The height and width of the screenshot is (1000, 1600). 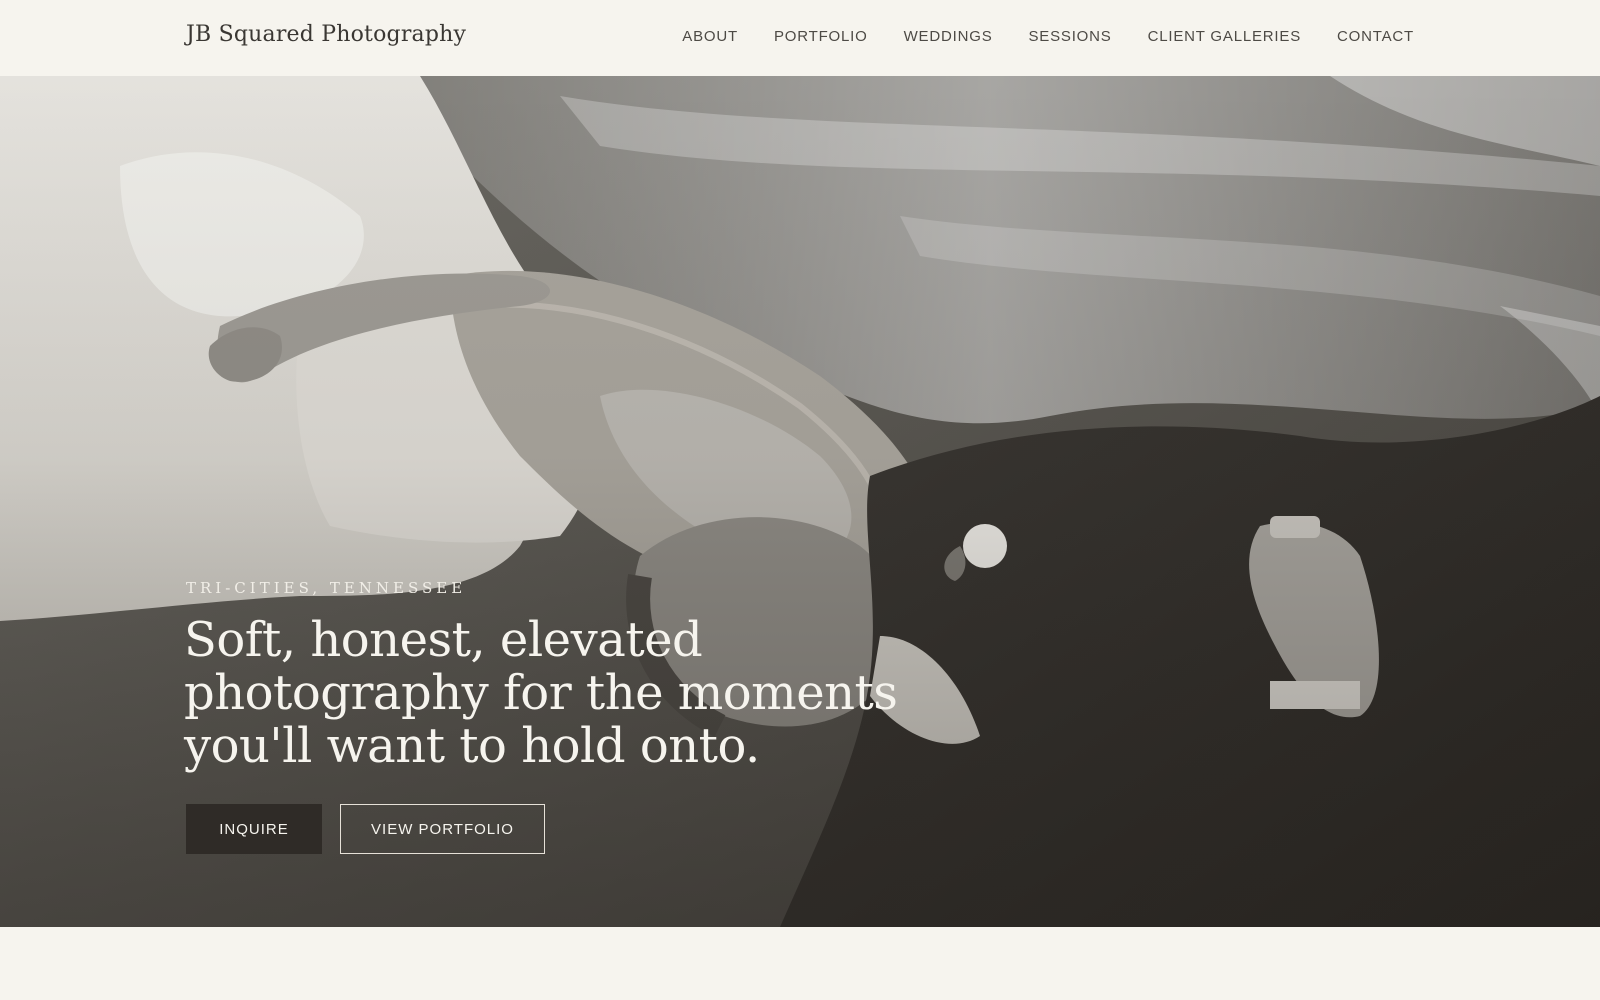 I want to click on nav-about: ABOUT, so click(x=710, y=36).